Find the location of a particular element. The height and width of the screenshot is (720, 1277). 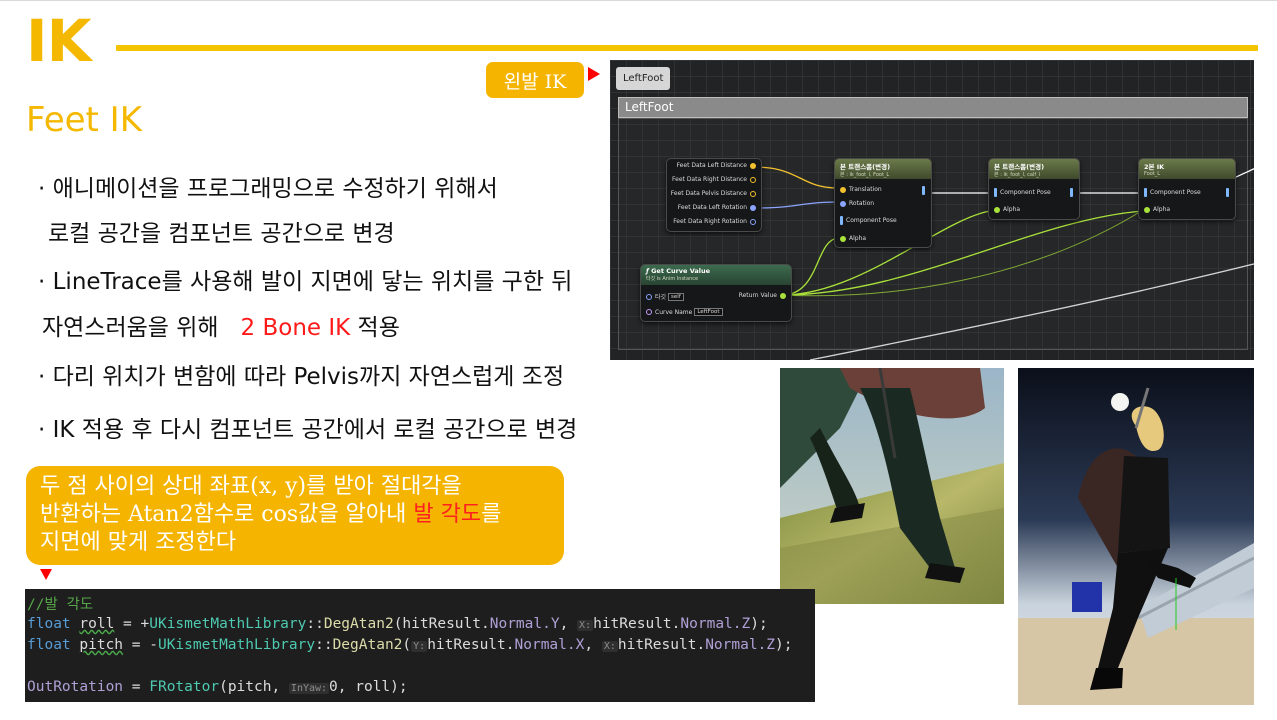

callout-text-b: 를 is located at coordinates (491, 515).